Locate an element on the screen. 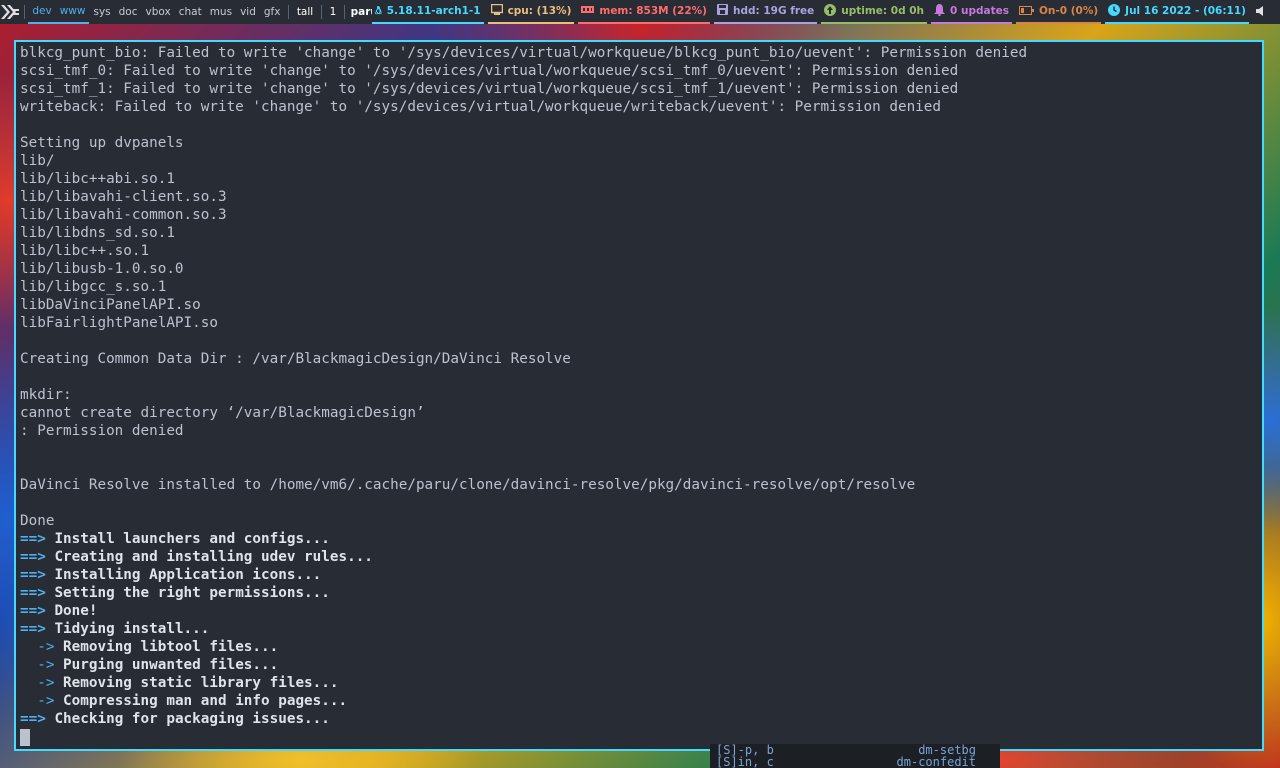  updates-widget: 0 updates is located at coordinates (971, 12).